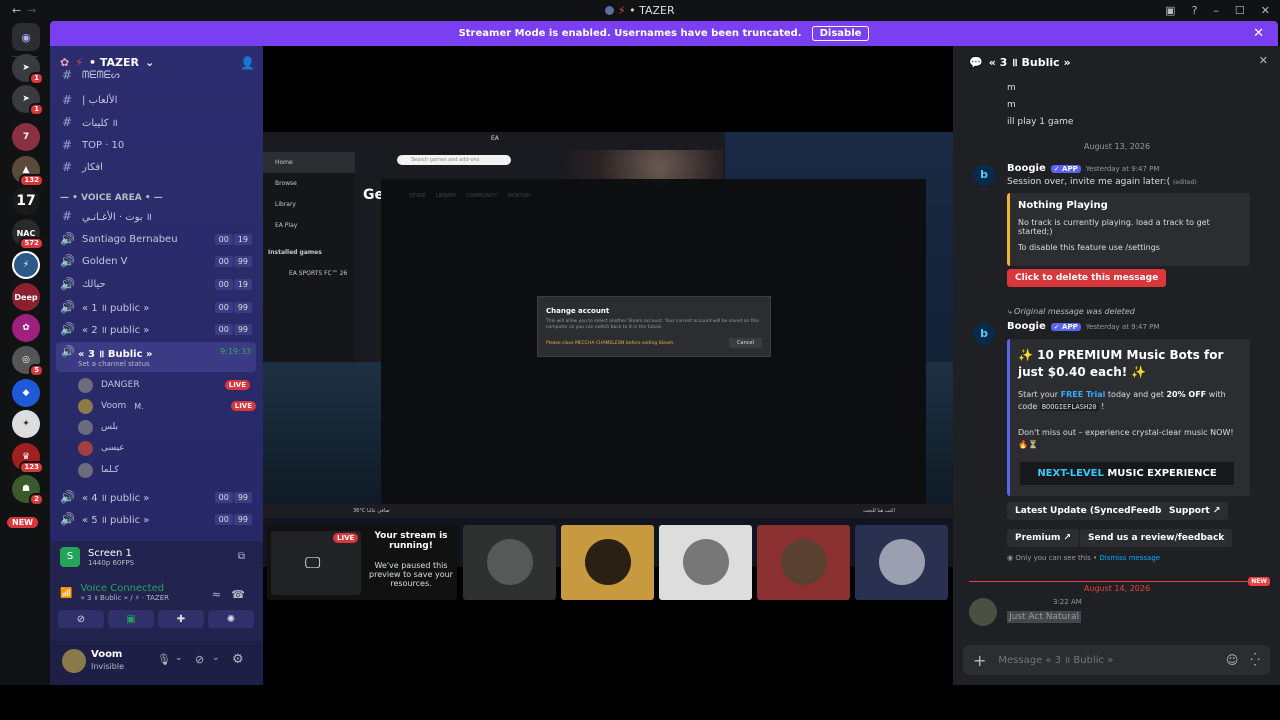 The height and width of the screenshot is (720, 1280). Describe the element at coordinates (295, 252) in the screenshot. I see `ea-installed-label: Installed games` at that location.